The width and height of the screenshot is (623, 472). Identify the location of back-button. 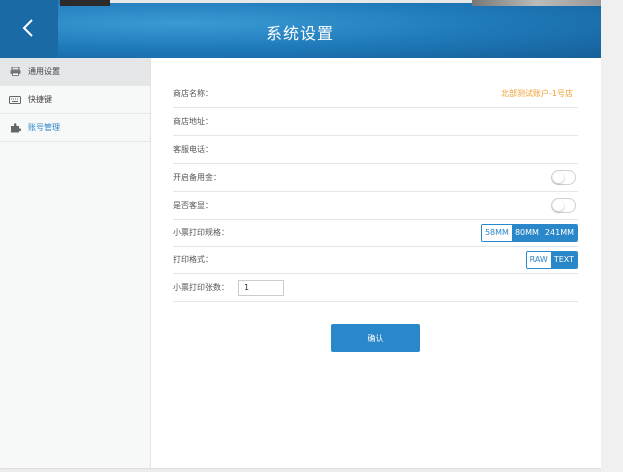
(29, 29).